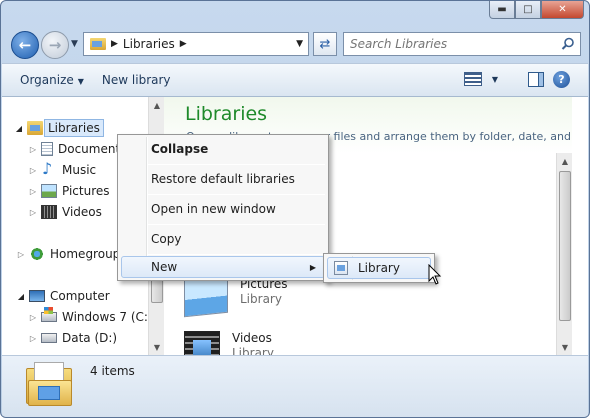  Describe the element at coordinates (226, 114) in the screenshot. I see `page-title: Libraries` at that location.